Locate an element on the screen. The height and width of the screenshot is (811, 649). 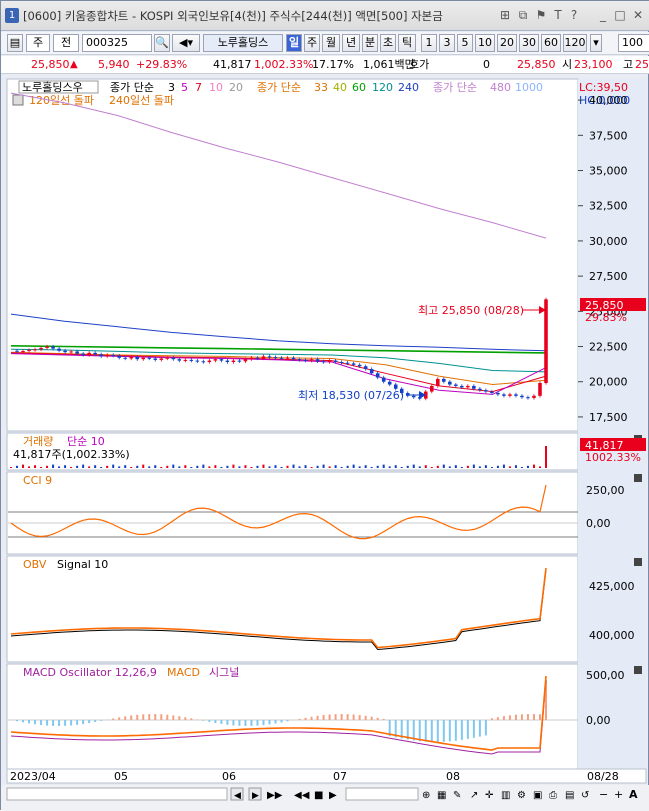
print-icon: ⎙ is located at coordinates (553, 795).